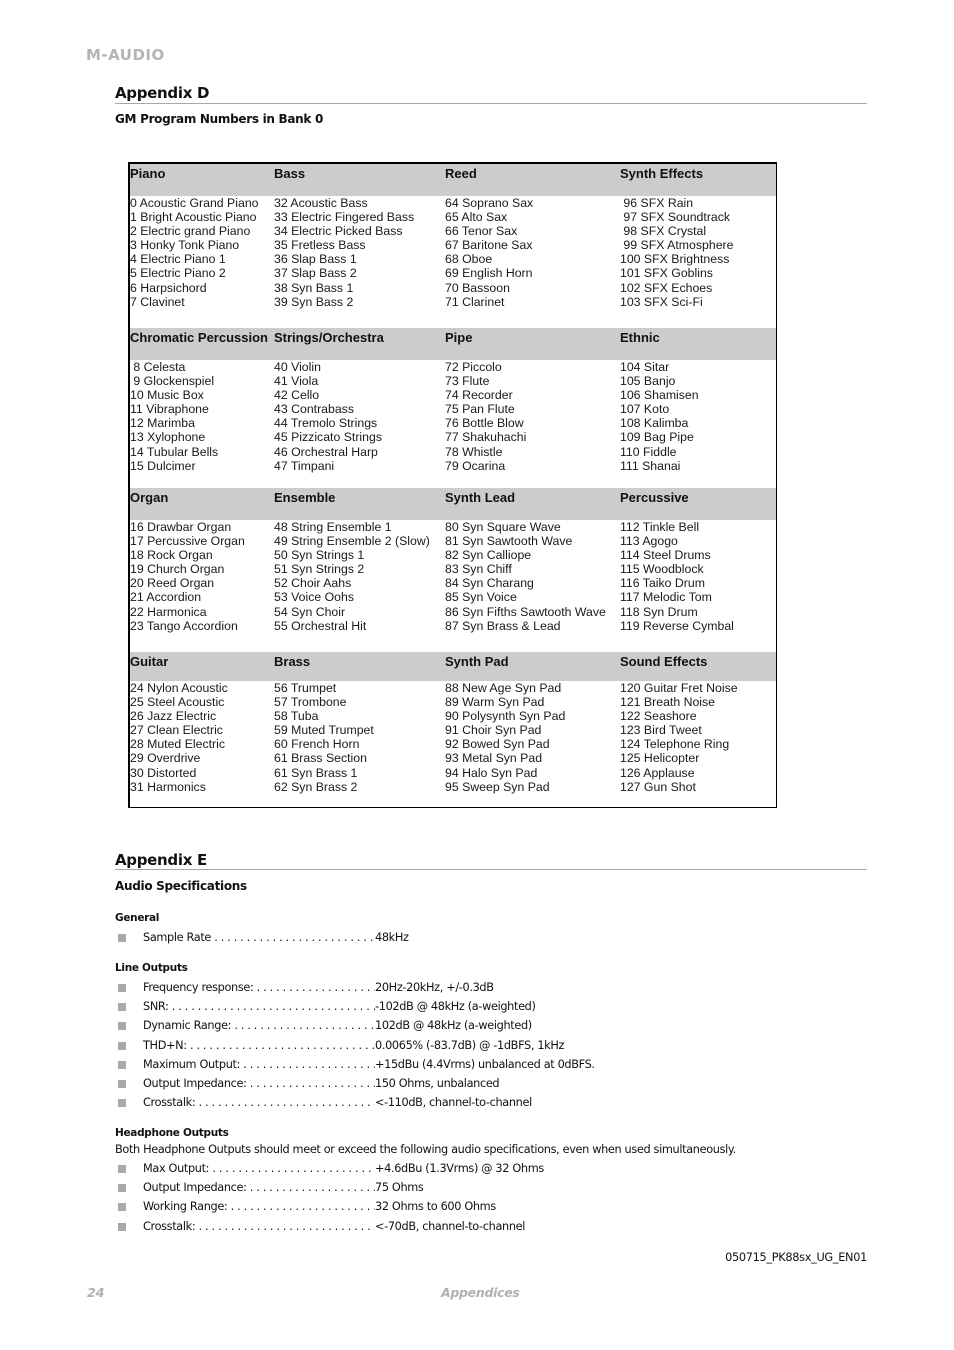  Describe the element at coordinates (455, 1007) in the screenshot. I see `spec-value: -102dB @ 48kHz (a-weighted)` at that location.